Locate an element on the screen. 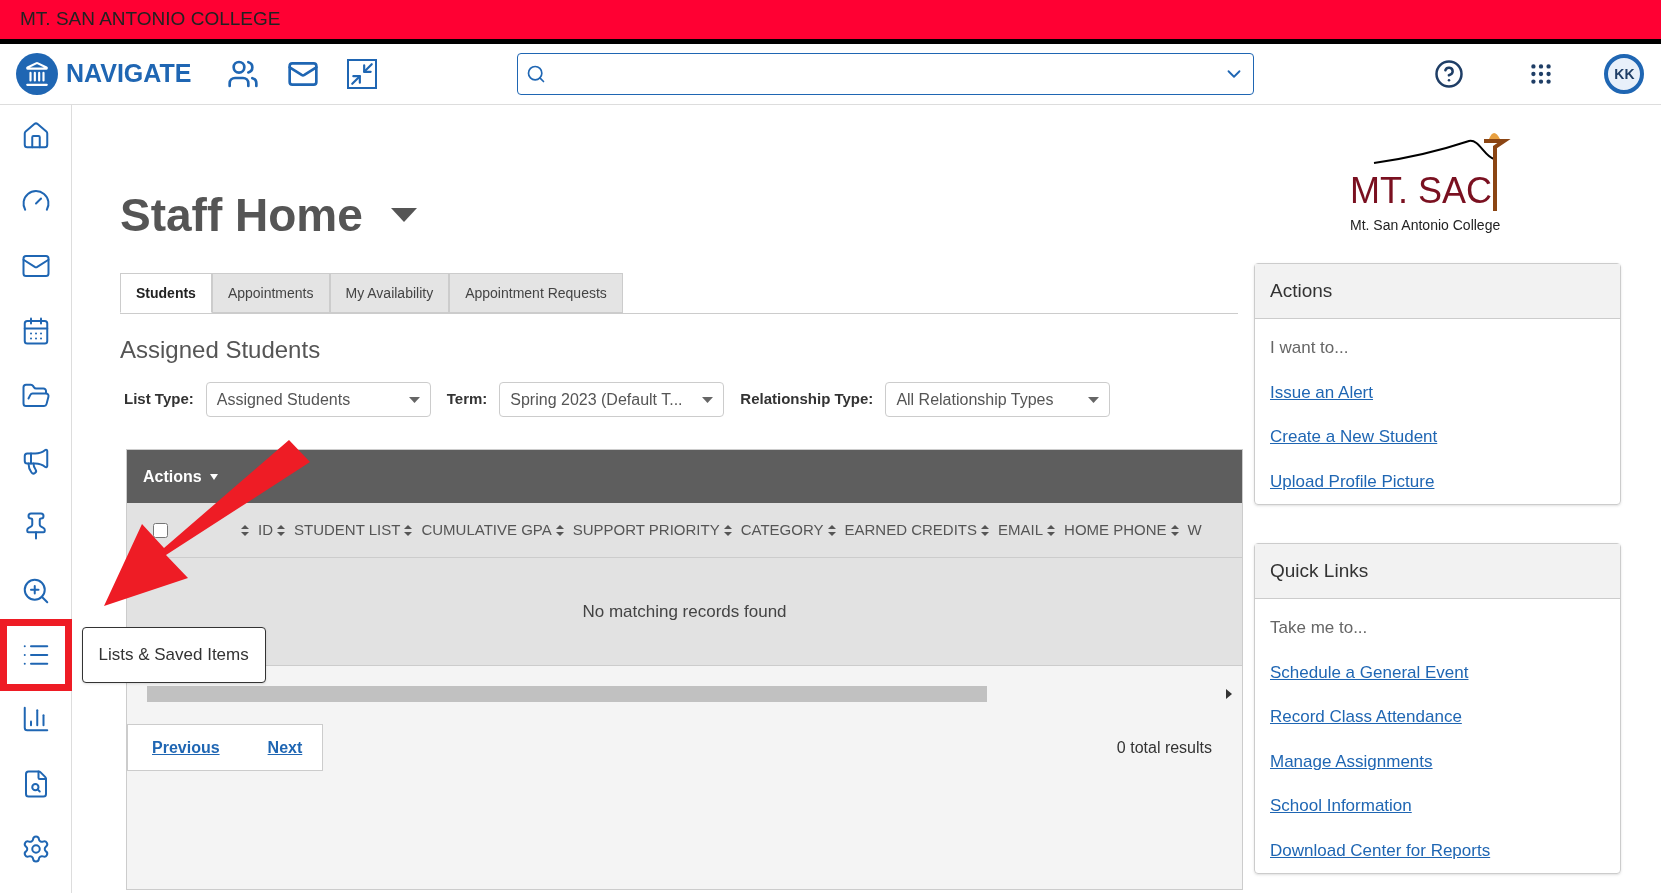  help-icon is located at coordinates (1449, 74).